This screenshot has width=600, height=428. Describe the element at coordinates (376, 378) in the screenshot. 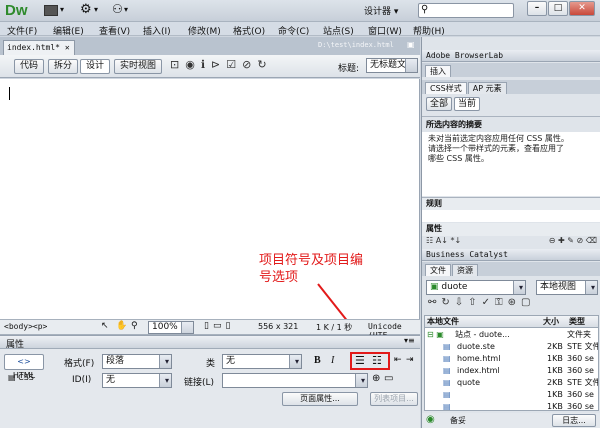

I see `point-to-file-icon: ⊕` at that location.